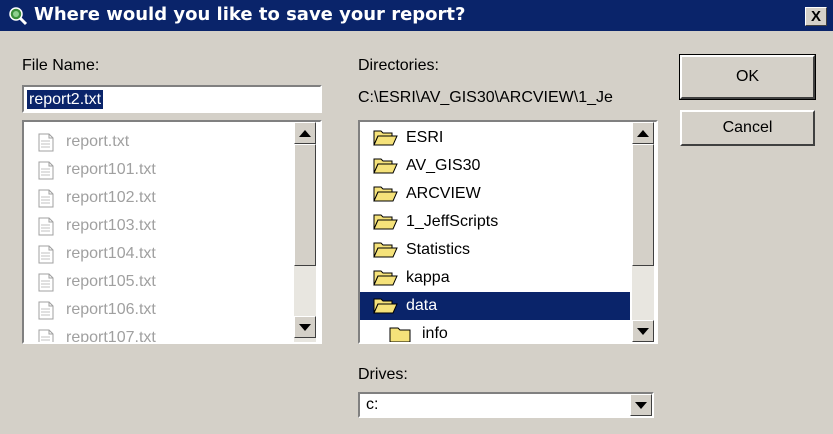 This screenshot has height=434, width=833. I want to click on drives-label: Drives:, so click(383, 374).